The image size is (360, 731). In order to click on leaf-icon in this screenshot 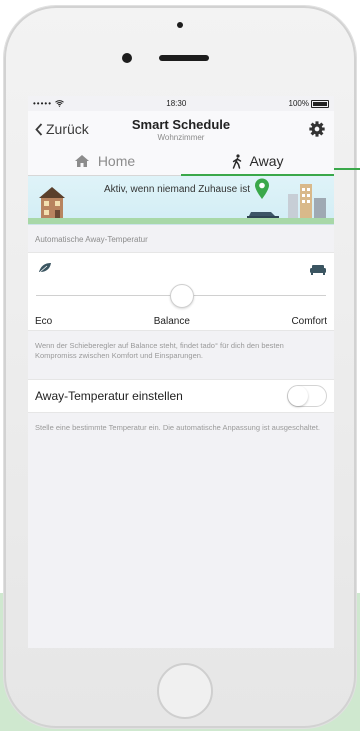, I will do `click(45, 268)`.